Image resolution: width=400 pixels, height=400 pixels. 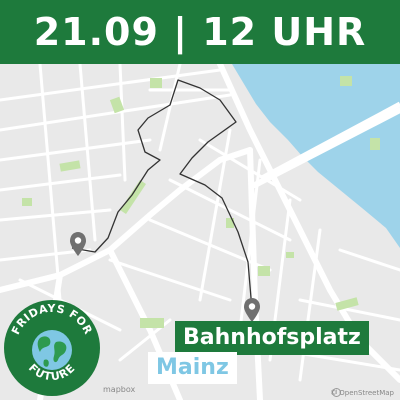 I want to click on event-date-time: 21.09 | 12 UHR, so click(x=200, y=32).